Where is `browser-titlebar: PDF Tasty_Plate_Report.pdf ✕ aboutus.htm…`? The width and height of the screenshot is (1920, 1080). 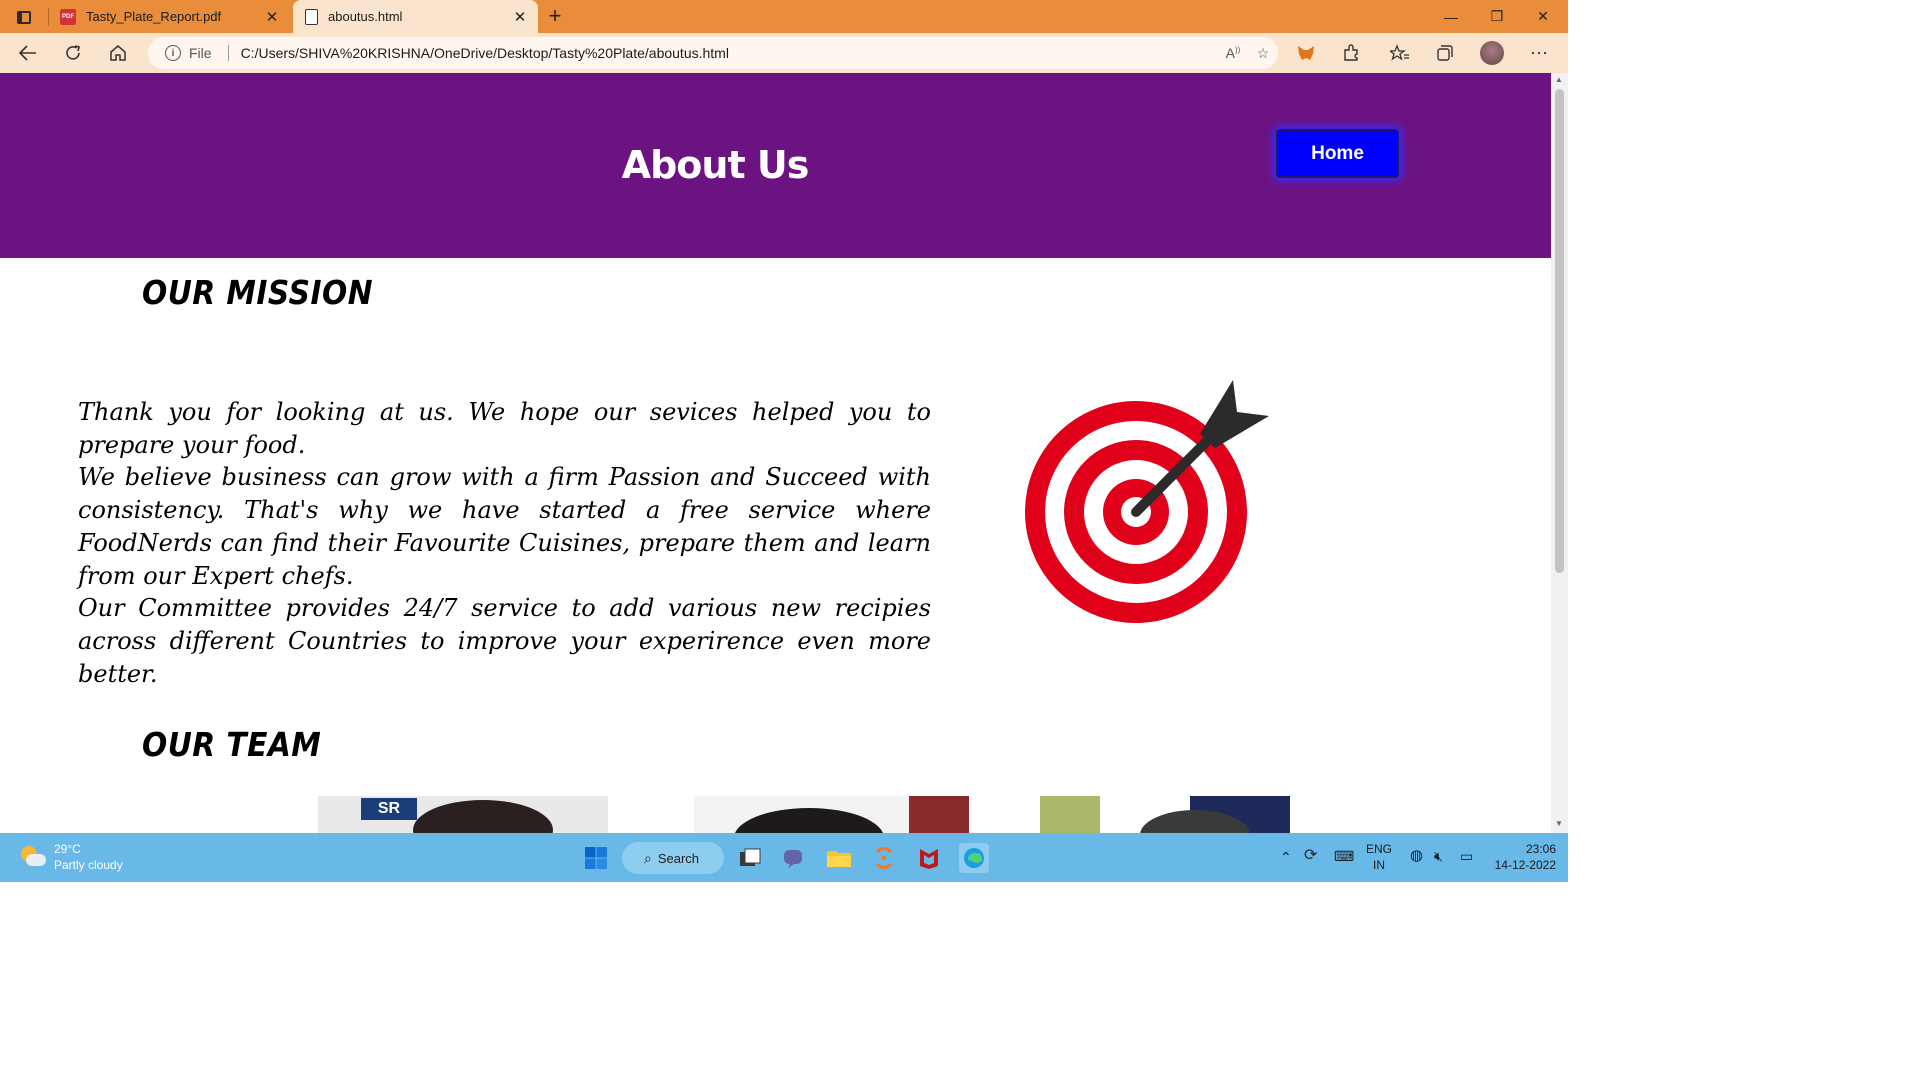 browser-titlebar: PDF Tasty_Plate_Report.pdf ✕ aboutus.htm… is located at coordinates (784, 16).